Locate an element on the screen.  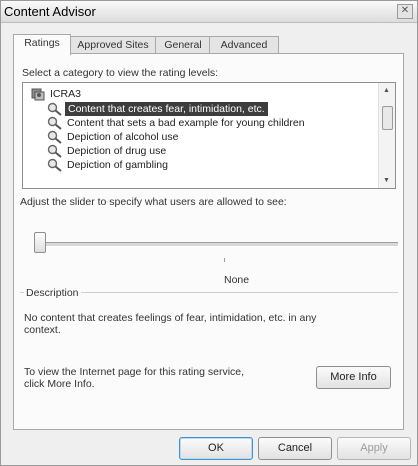
close-icon: ✕ is located at coordinates (405, 11).